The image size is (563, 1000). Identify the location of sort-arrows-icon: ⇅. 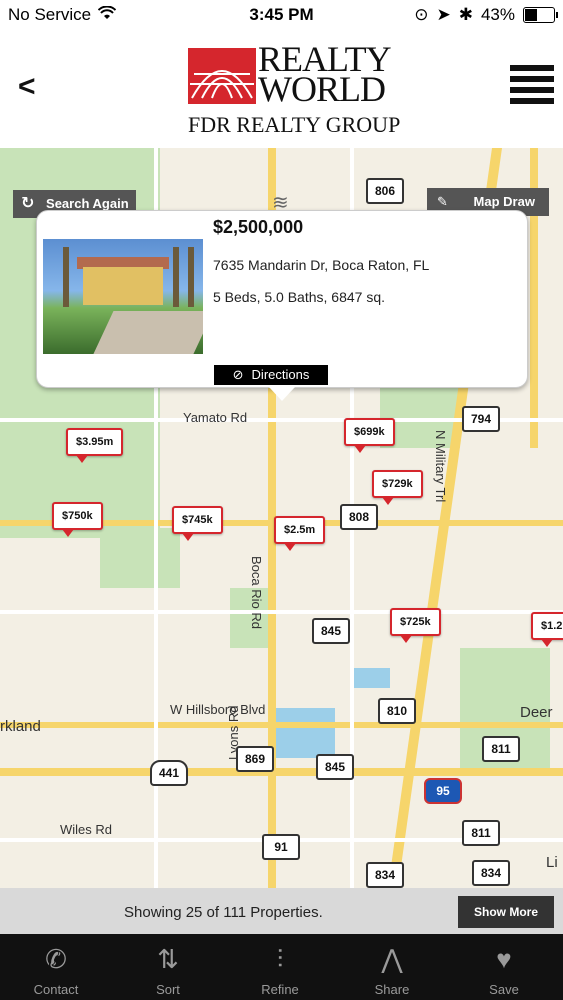
(168, 959).